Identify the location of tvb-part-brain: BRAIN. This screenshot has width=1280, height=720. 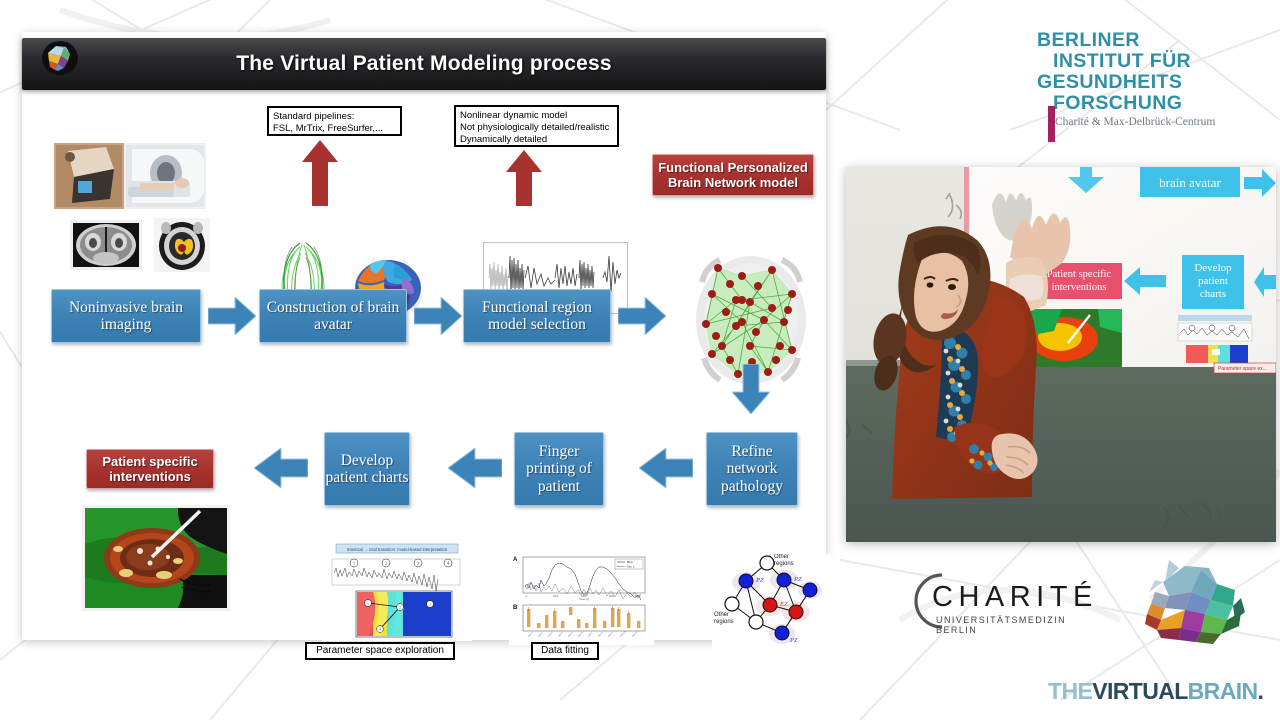
(1222, 691).